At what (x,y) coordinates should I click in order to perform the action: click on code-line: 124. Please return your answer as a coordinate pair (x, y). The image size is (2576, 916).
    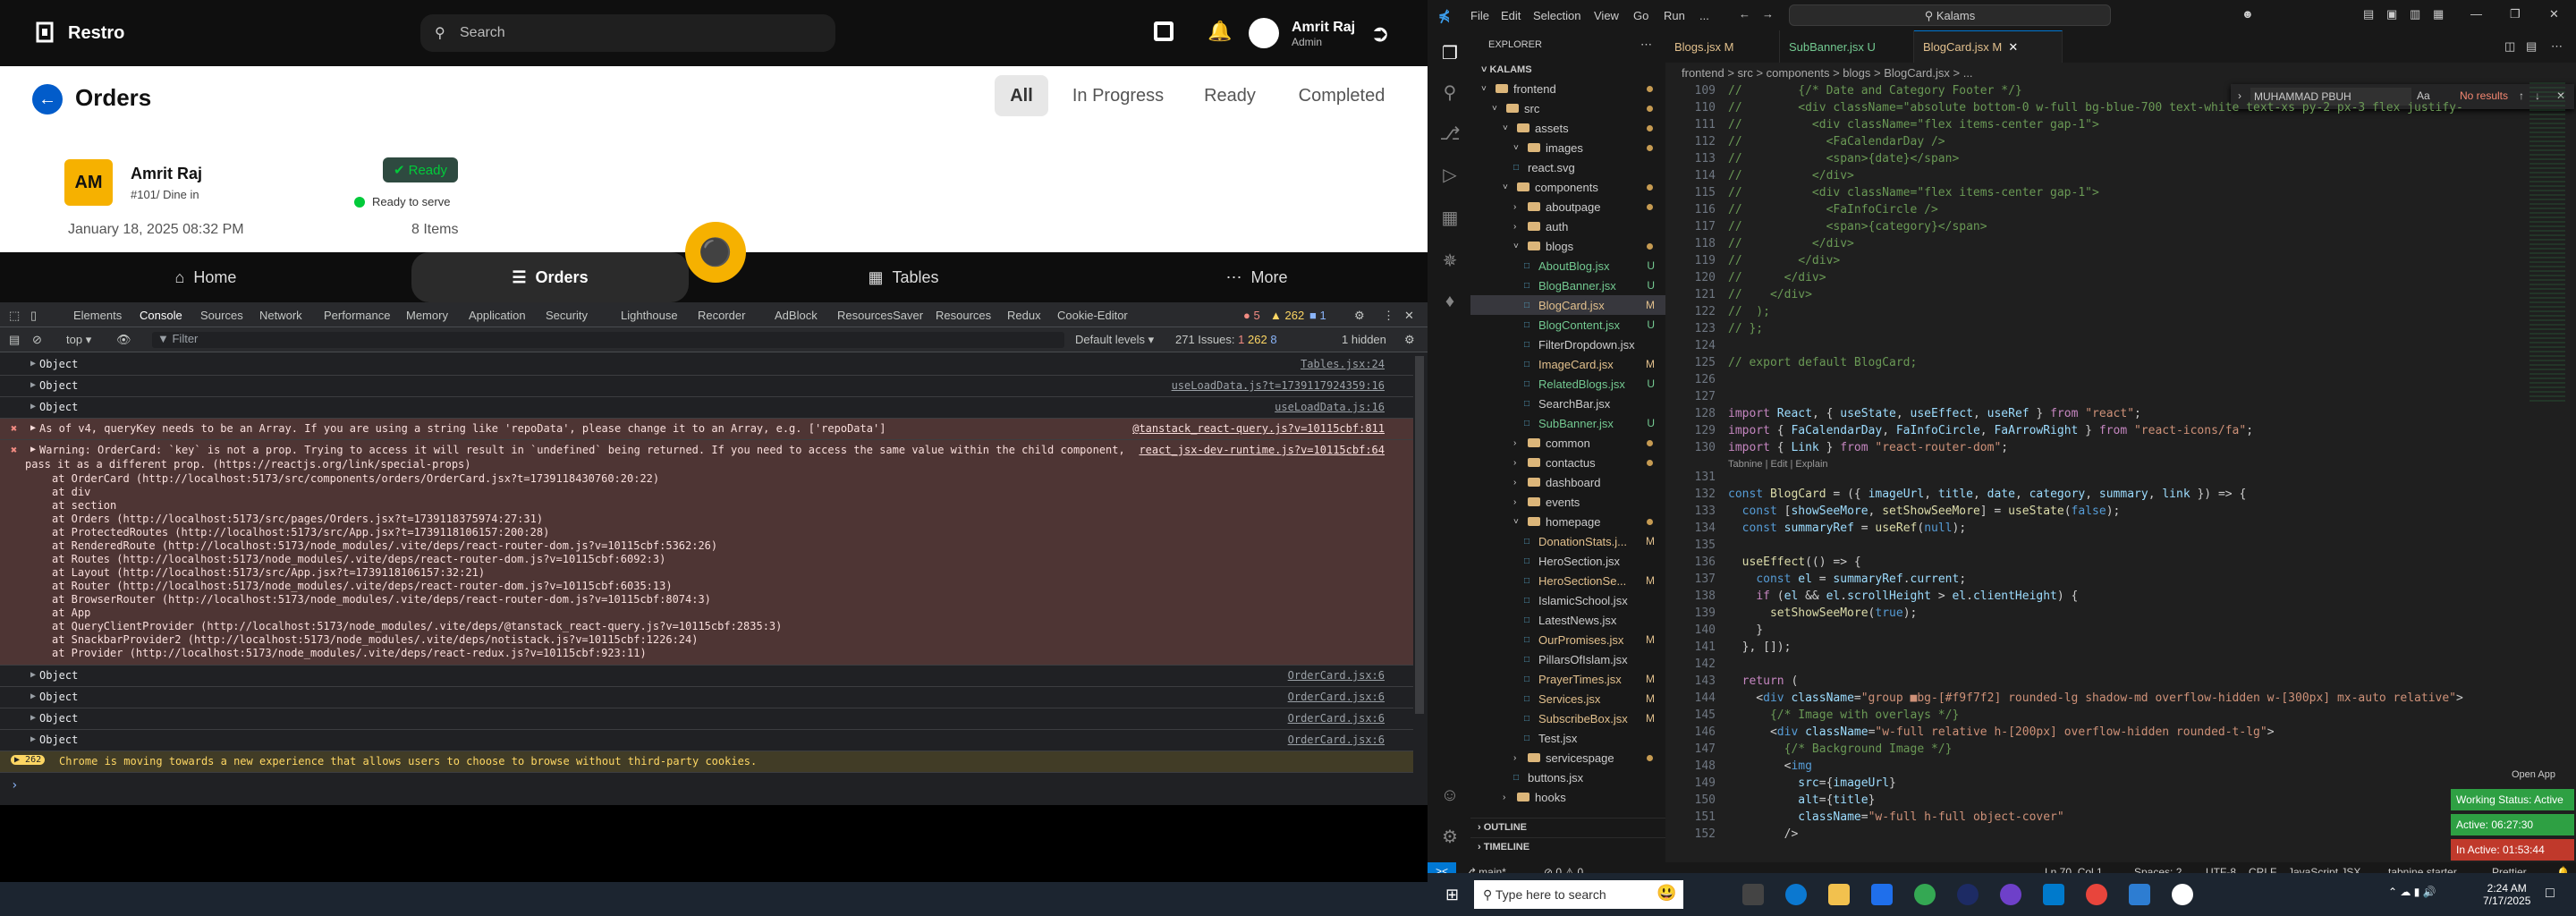
    Looking at the image, I should click on (2067, 347).